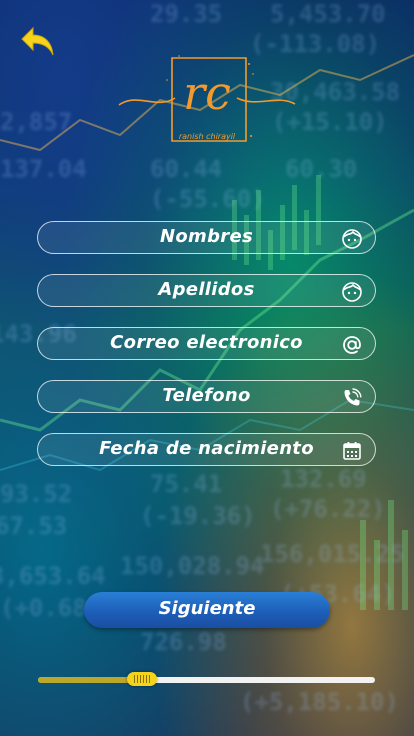  What do you see at coordinates (323, 479) in the screenshot?
I see `bg-number: 132.69` at bounding box center [323, 479].